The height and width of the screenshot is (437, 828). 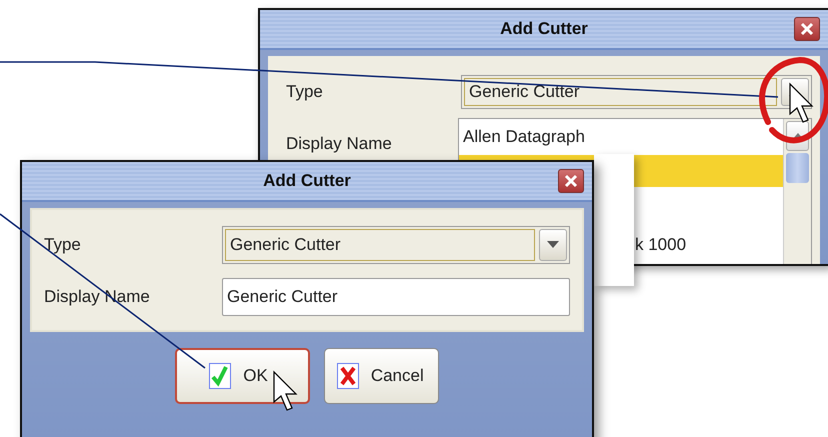 What do you see at coordinates (797, 168) in the screenshot?
I see `scroll-thumb` at bounding box center [797, 168].